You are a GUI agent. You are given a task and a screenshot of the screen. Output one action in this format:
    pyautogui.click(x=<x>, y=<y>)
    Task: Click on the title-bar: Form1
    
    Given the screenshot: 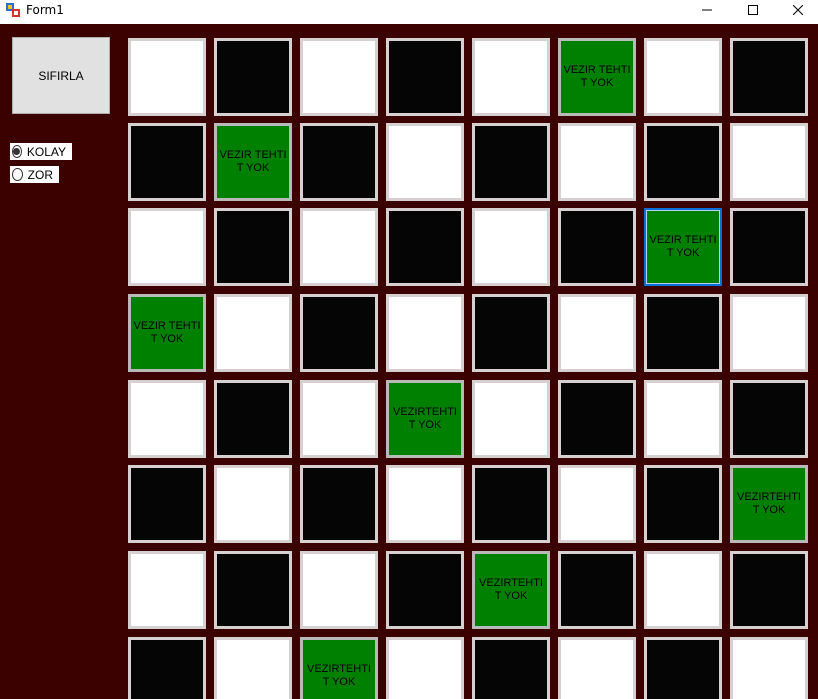 What is the action you would take?
    pyautogui.click(x=409, y=12)
    